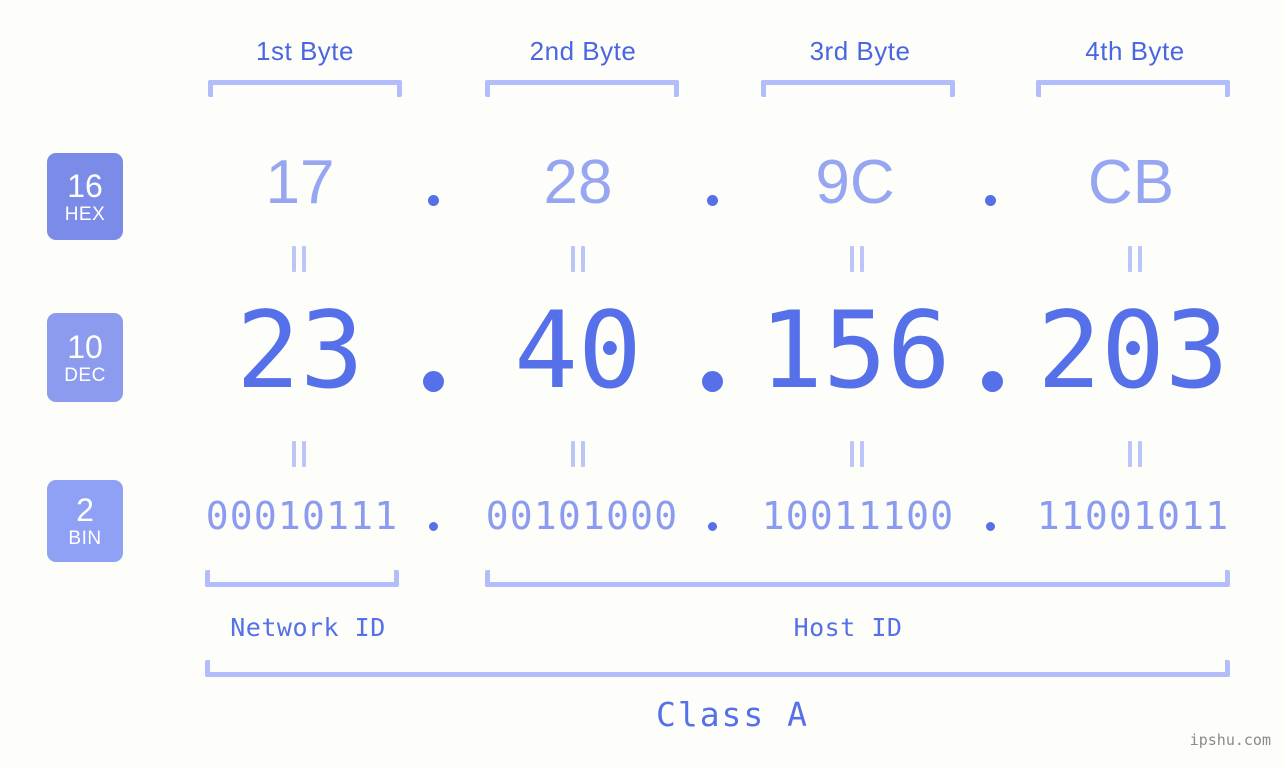 This screenshot has width=1285, height=767. Describe the element at coordinates (578, 182) in the screenshot. I see `hex-value-byte-2: 28` at that location.